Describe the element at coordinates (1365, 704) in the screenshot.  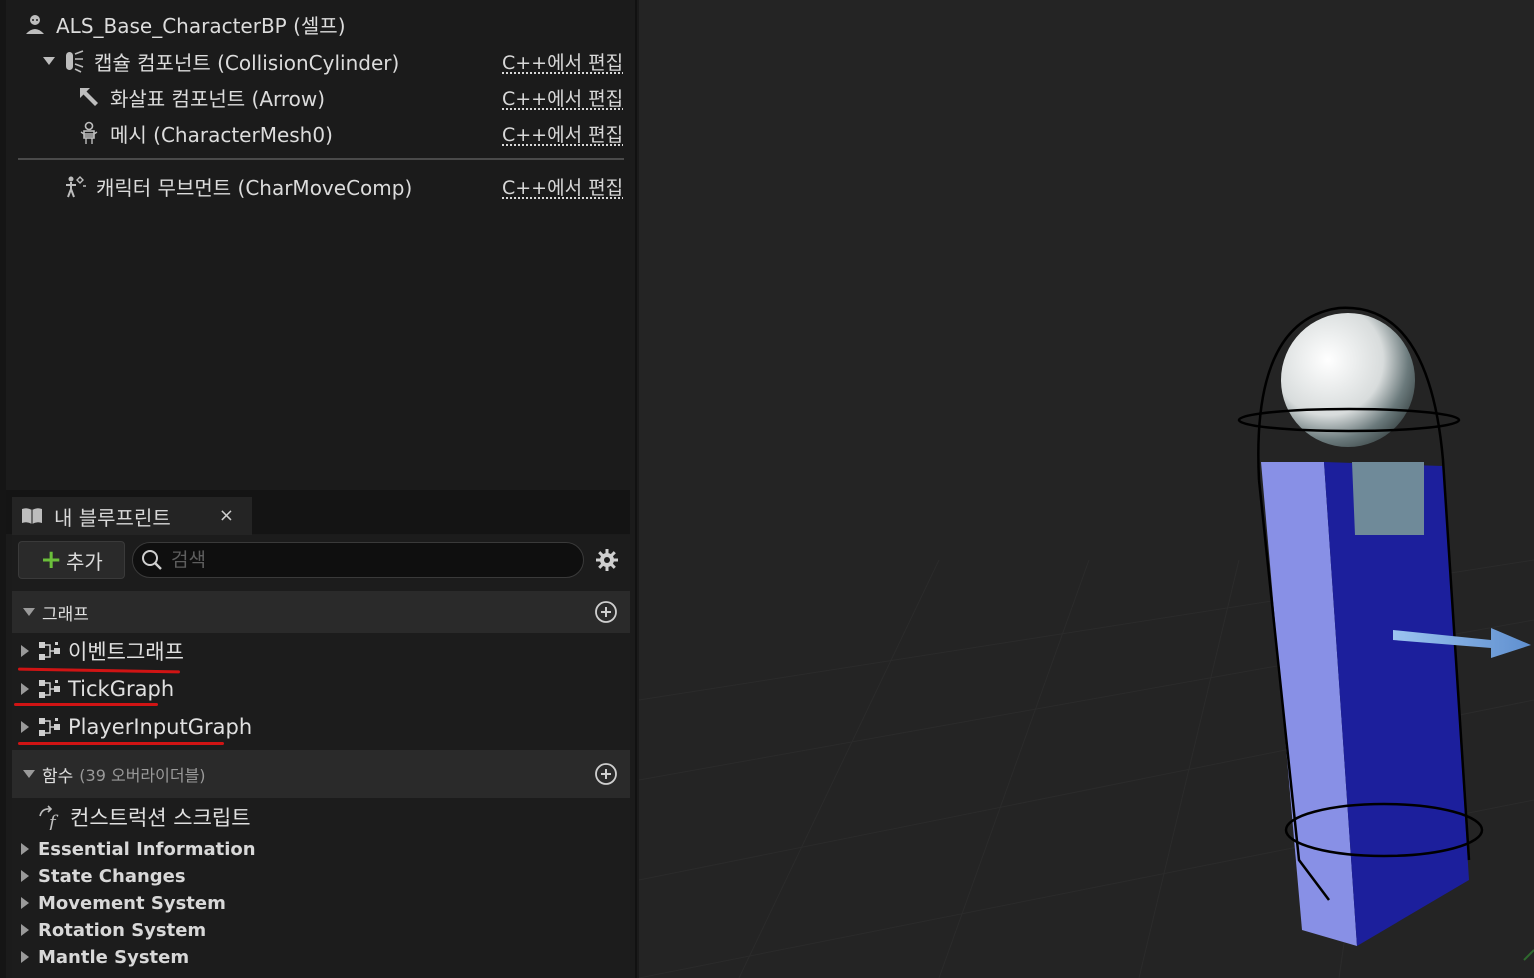
I see `character-mesh` at that location.